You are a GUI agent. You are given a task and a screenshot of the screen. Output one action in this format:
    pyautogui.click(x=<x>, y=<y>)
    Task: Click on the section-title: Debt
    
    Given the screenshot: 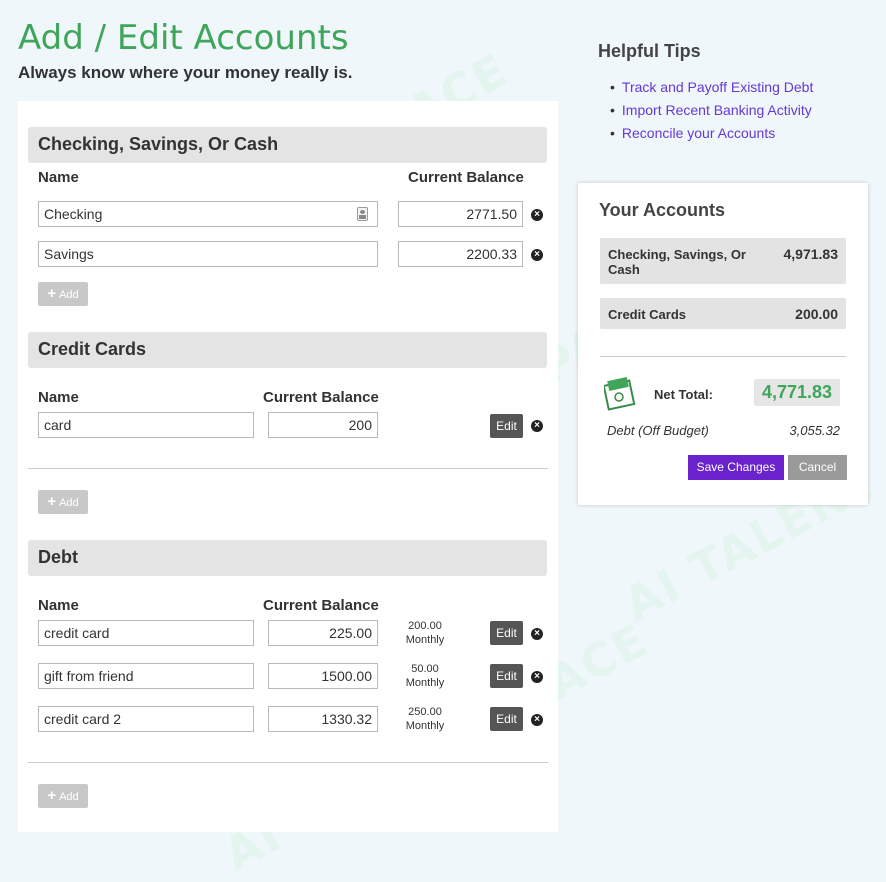 What is the action you would take?
    pyautogui.click(x=58, y=557)
    